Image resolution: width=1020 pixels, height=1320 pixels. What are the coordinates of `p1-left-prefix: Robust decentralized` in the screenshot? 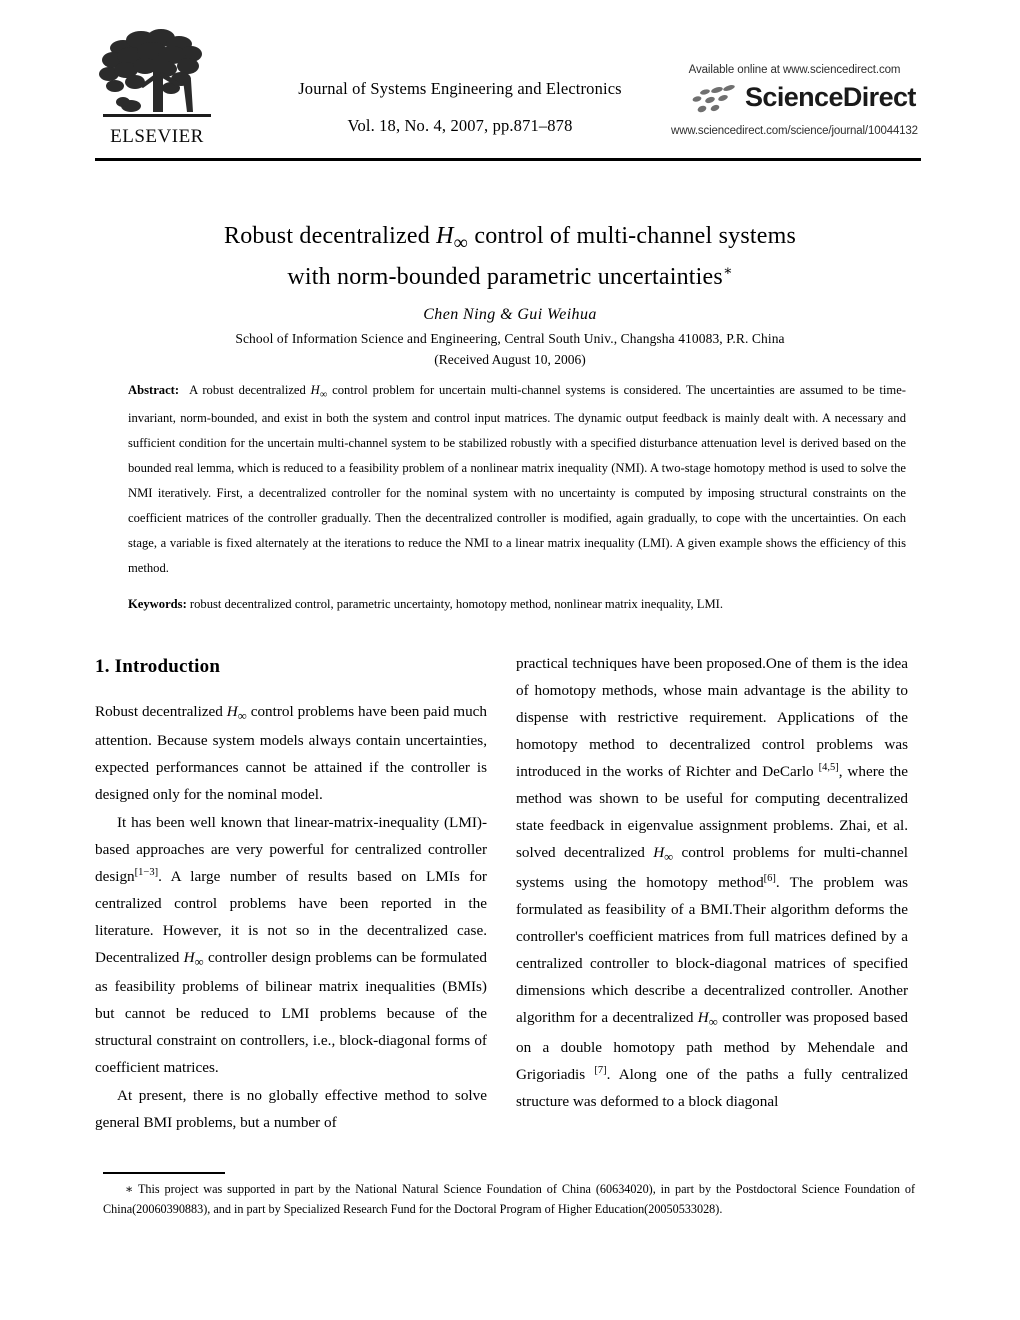 It's located at (161, 711).